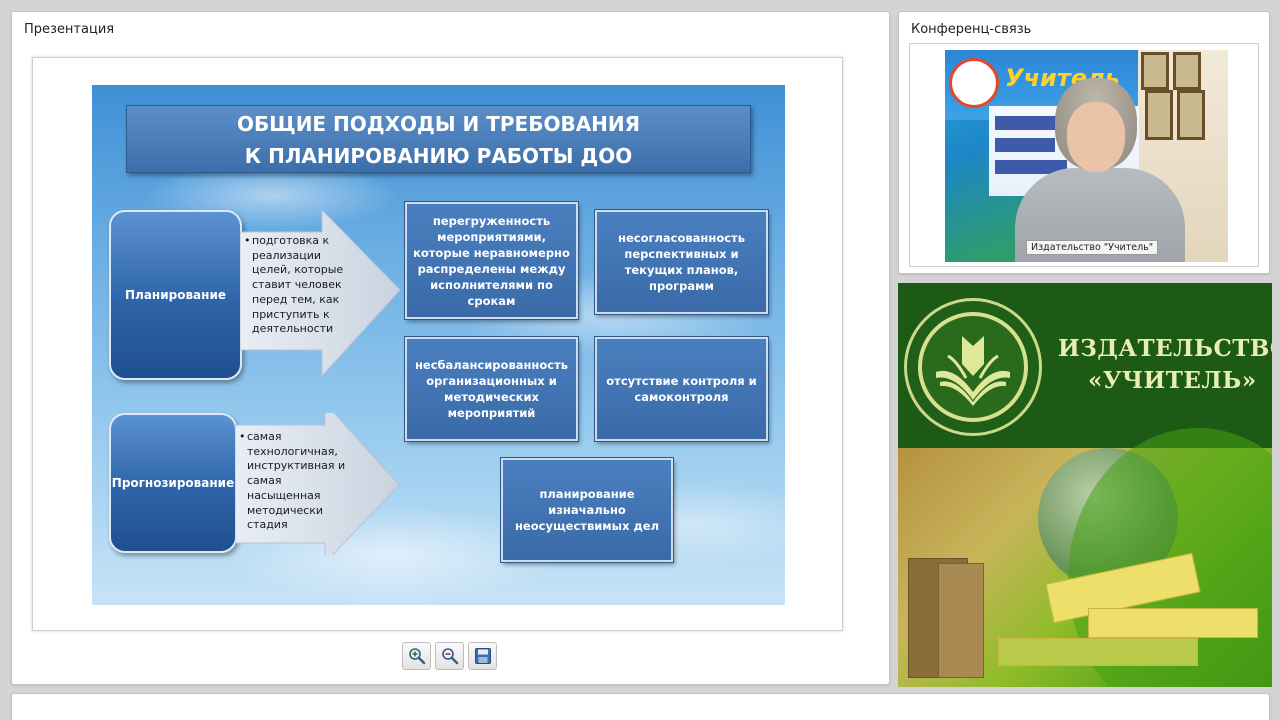 Image resolution: width=1280 pixels, height=720 pixels. Describe the element at coordinates (973, 371) in the screenshot. I see `book-emblem-icon` at that location.